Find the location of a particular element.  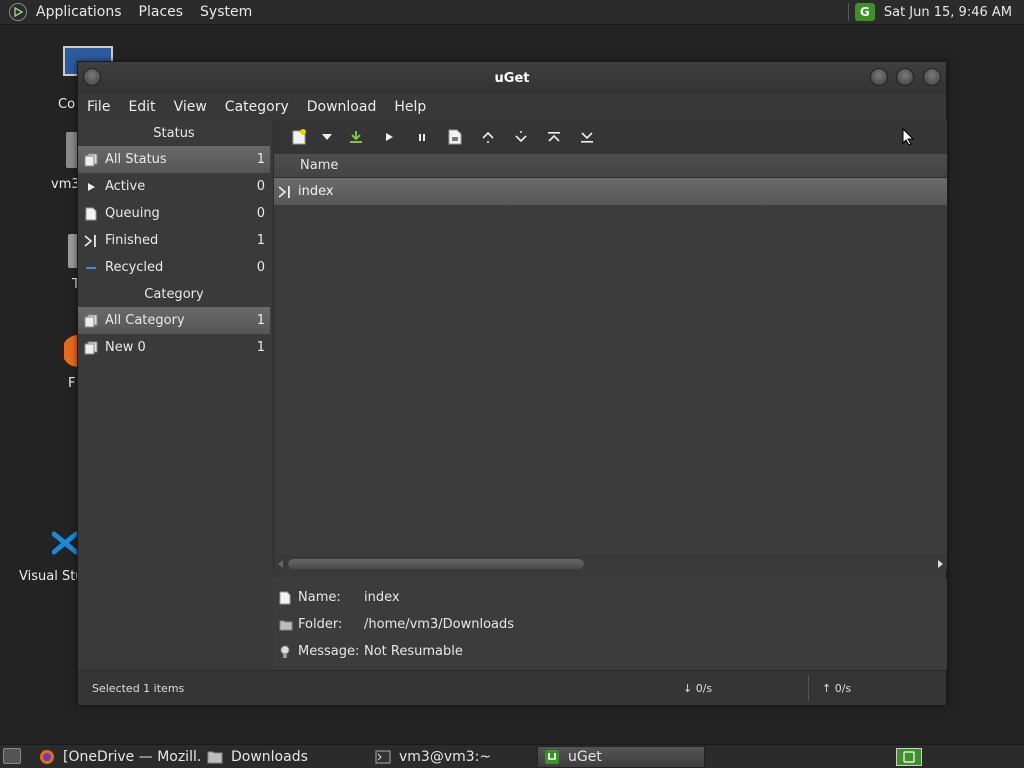

places-menu: Places is located at coordinates (161, 12).